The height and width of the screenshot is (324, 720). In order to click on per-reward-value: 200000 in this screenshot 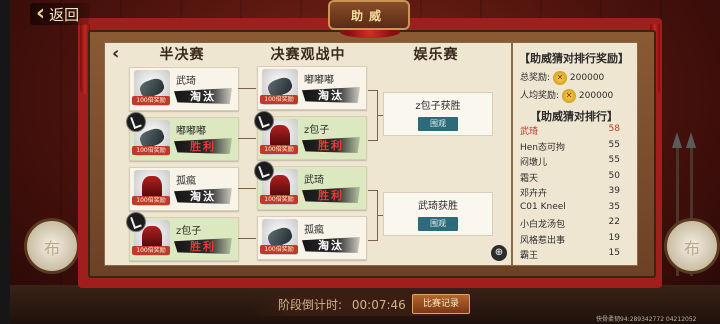, I will do `click(596, 95)`.